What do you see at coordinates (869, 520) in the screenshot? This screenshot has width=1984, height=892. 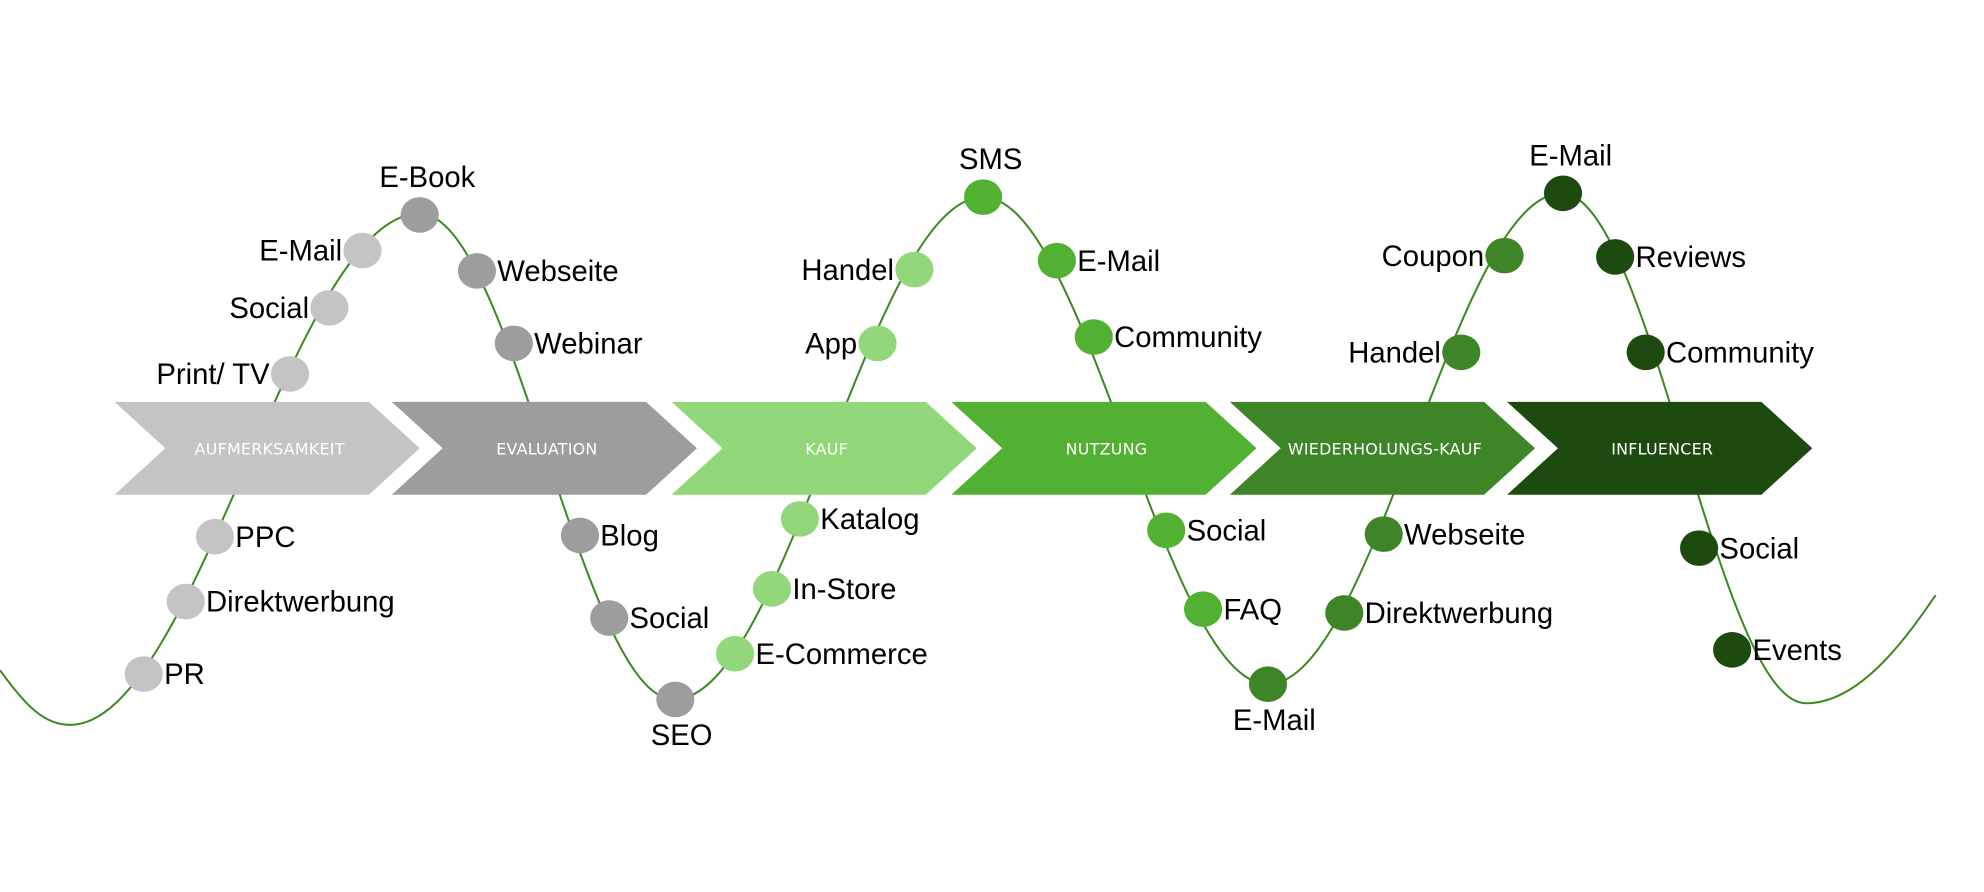 I see `touchpoint-label: Katalog` at bounding box center [869, 520].